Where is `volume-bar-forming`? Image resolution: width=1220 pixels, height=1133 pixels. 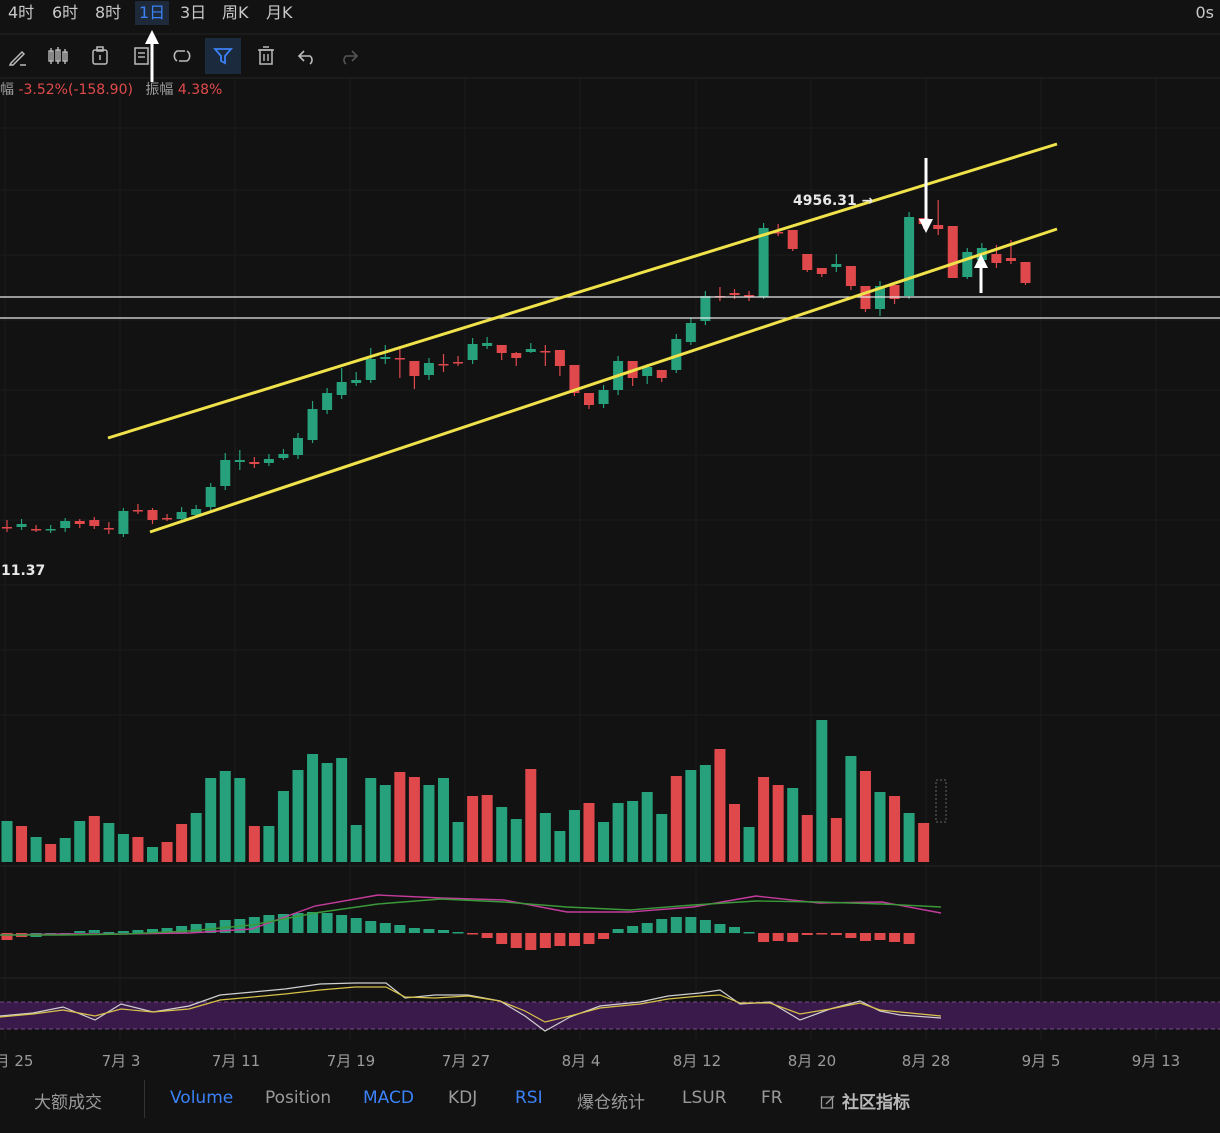 volume-bar-forming is located at coordinates (941, 801).